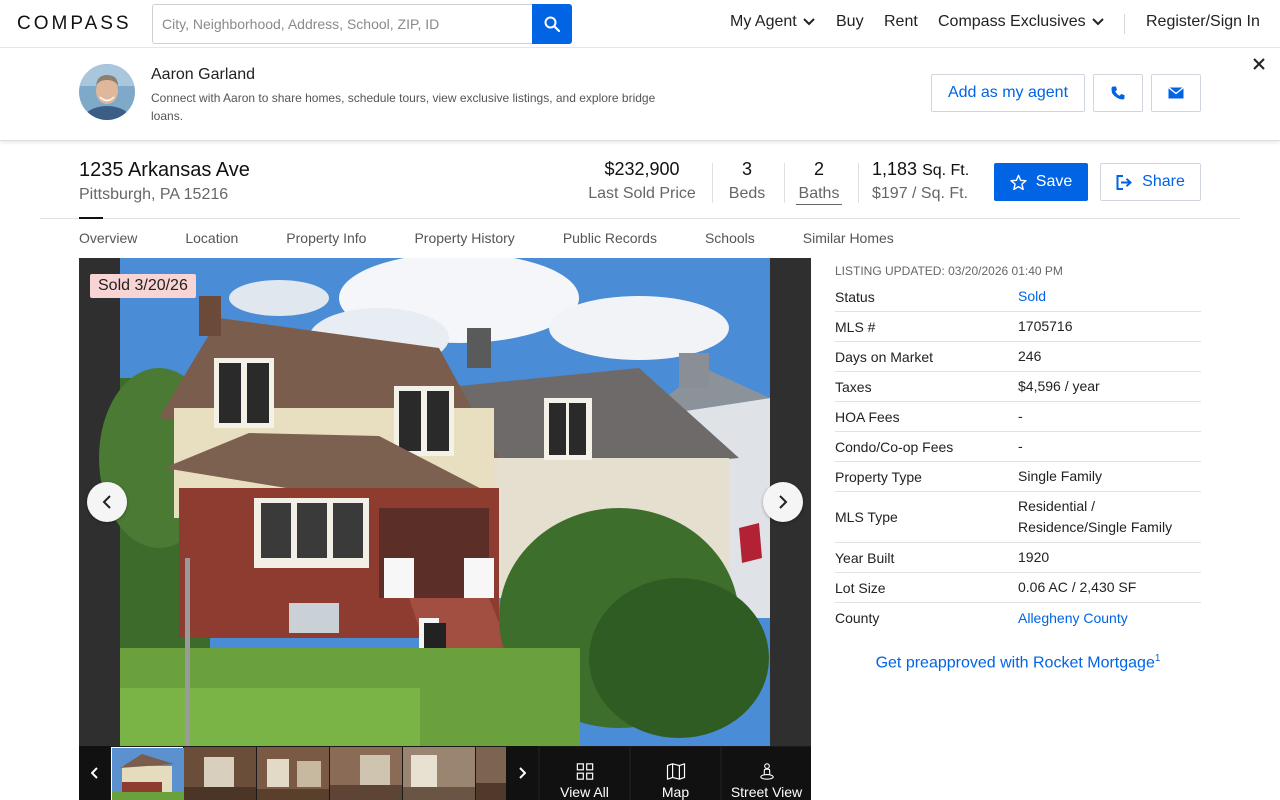 This screenshot has width=1280, height=800. Describe the element at coordinates (850, 22) in the screenshot. I see `nav-buy: Buy` at that location.